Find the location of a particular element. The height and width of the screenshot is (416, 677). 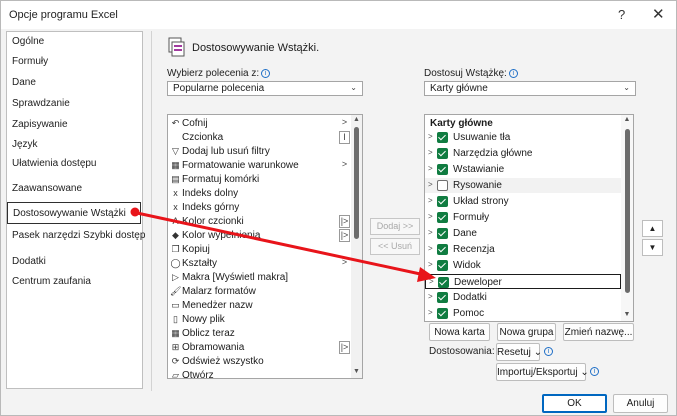

annotation-arrow-line is located at coordinates (281, 244).